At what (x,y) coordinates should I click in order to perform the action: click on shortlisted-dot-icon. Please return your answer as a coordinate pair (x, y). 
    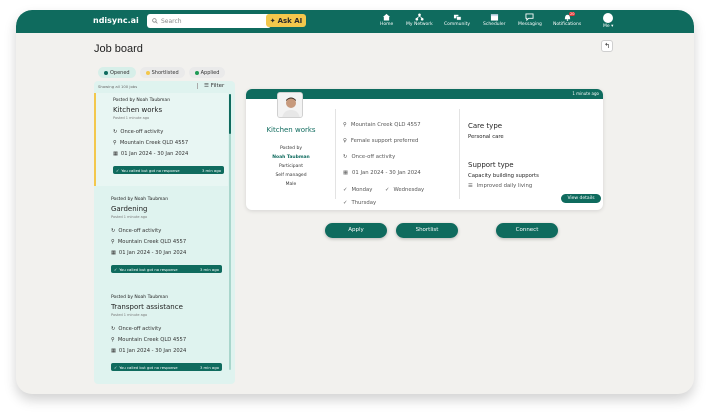
    Looking at the image, I should click on (147, 72).